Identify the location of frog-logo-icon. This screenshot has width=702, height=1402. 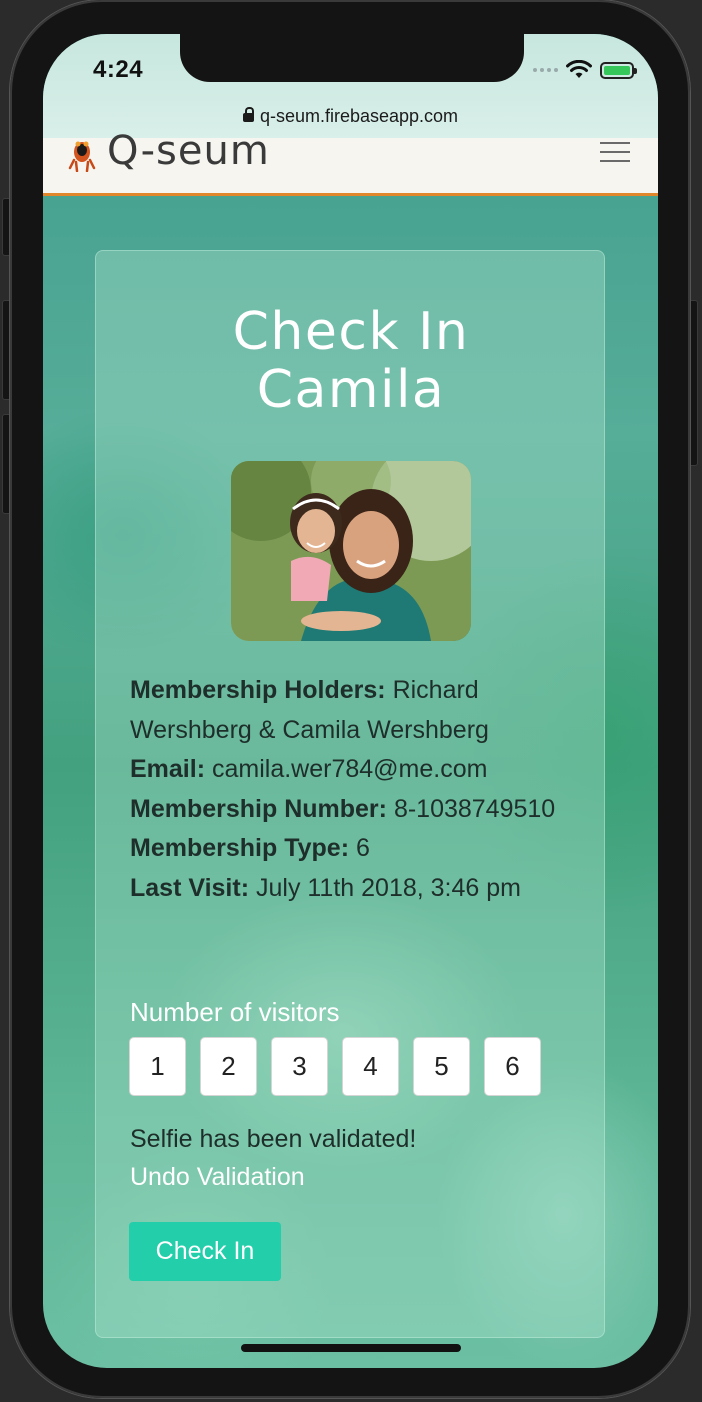
(82, 155).